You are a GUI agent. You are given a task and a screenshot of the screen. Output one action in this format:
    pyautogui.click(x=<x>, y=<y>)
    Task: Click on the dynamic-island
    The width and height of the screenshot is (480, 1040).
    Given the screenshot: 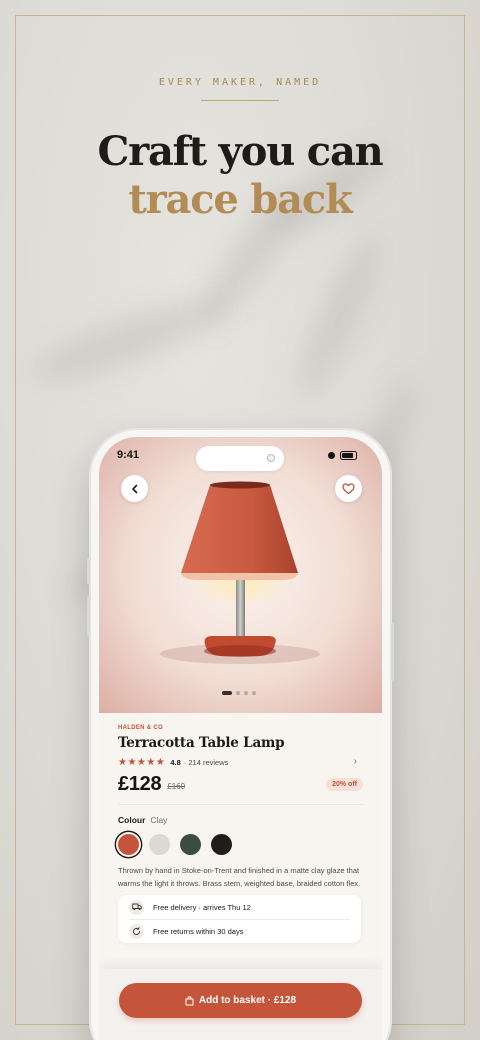 What is the action you would take?
    pyautogui.click(x=240, y=458)
    